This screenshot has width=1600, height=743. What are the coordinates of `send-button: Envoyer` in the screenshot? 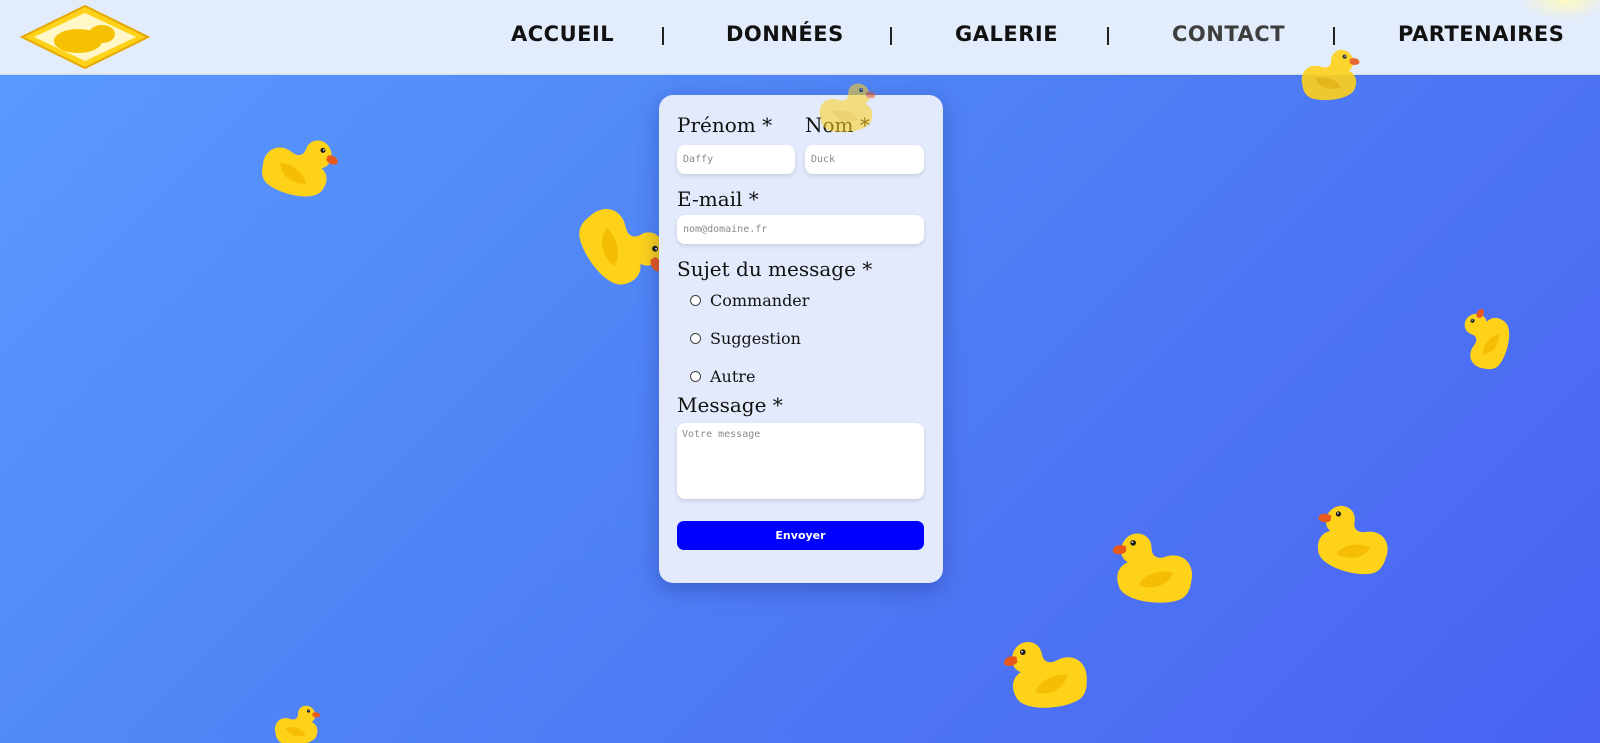 It's located at (800, 535).